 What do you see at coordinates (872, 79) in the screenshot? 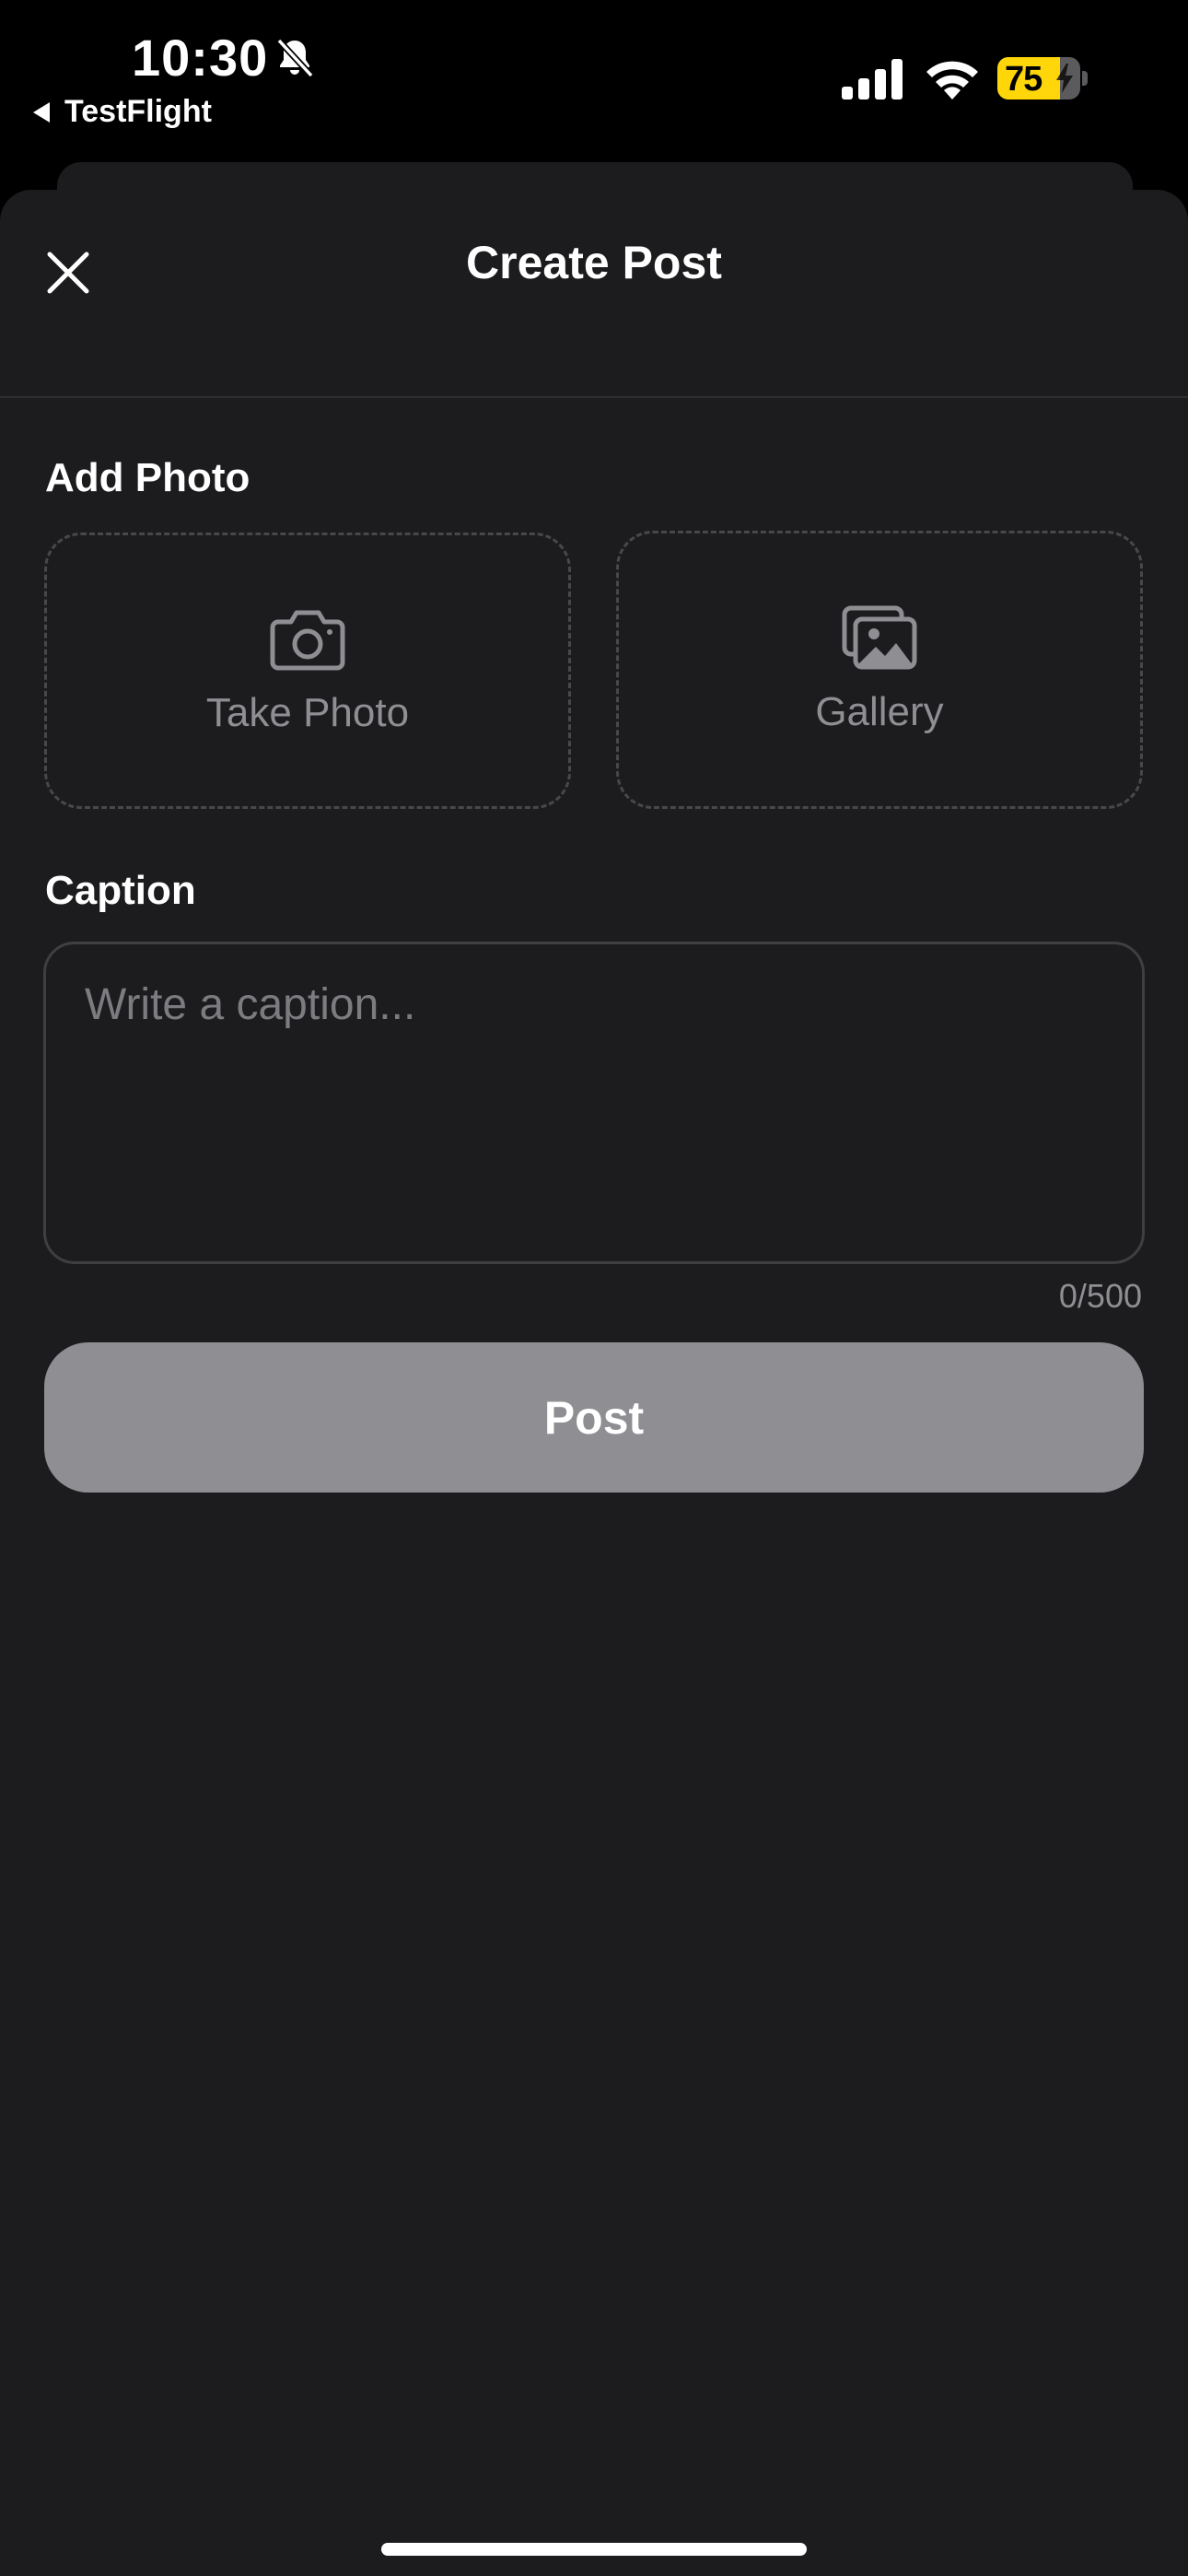
I see `cellular-signal-icon` at bounding box center [872, 79].